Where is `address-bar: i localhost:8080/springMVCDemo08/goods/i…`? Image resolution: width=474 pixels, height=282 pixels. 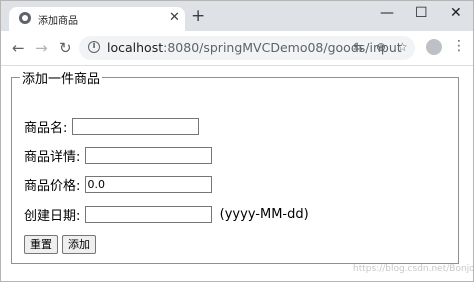
address-bar: i localhost:8080/springMVCDemo08/goods/i… is located at coordinates (247, 48).